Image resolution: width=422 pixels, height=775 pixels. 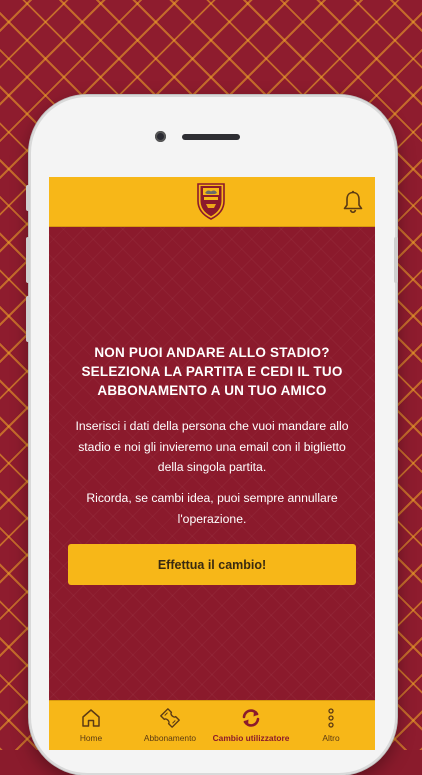 What do you see at coordinates (212, 564) in the screenshot?
I see `effettua-cambio-button: Effettua il cambio!` at bounding box center [212, 564].